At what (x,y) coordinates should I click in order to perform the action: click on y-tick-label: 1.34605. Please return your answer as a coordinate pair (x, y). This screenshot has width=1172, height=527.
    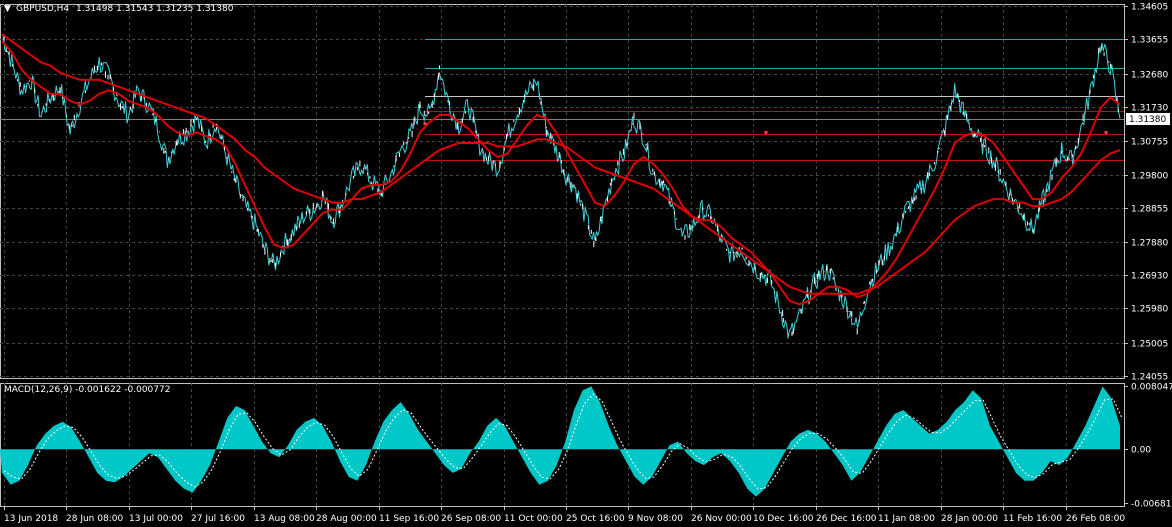
    Looking at the image, I should click on (1149, 8).